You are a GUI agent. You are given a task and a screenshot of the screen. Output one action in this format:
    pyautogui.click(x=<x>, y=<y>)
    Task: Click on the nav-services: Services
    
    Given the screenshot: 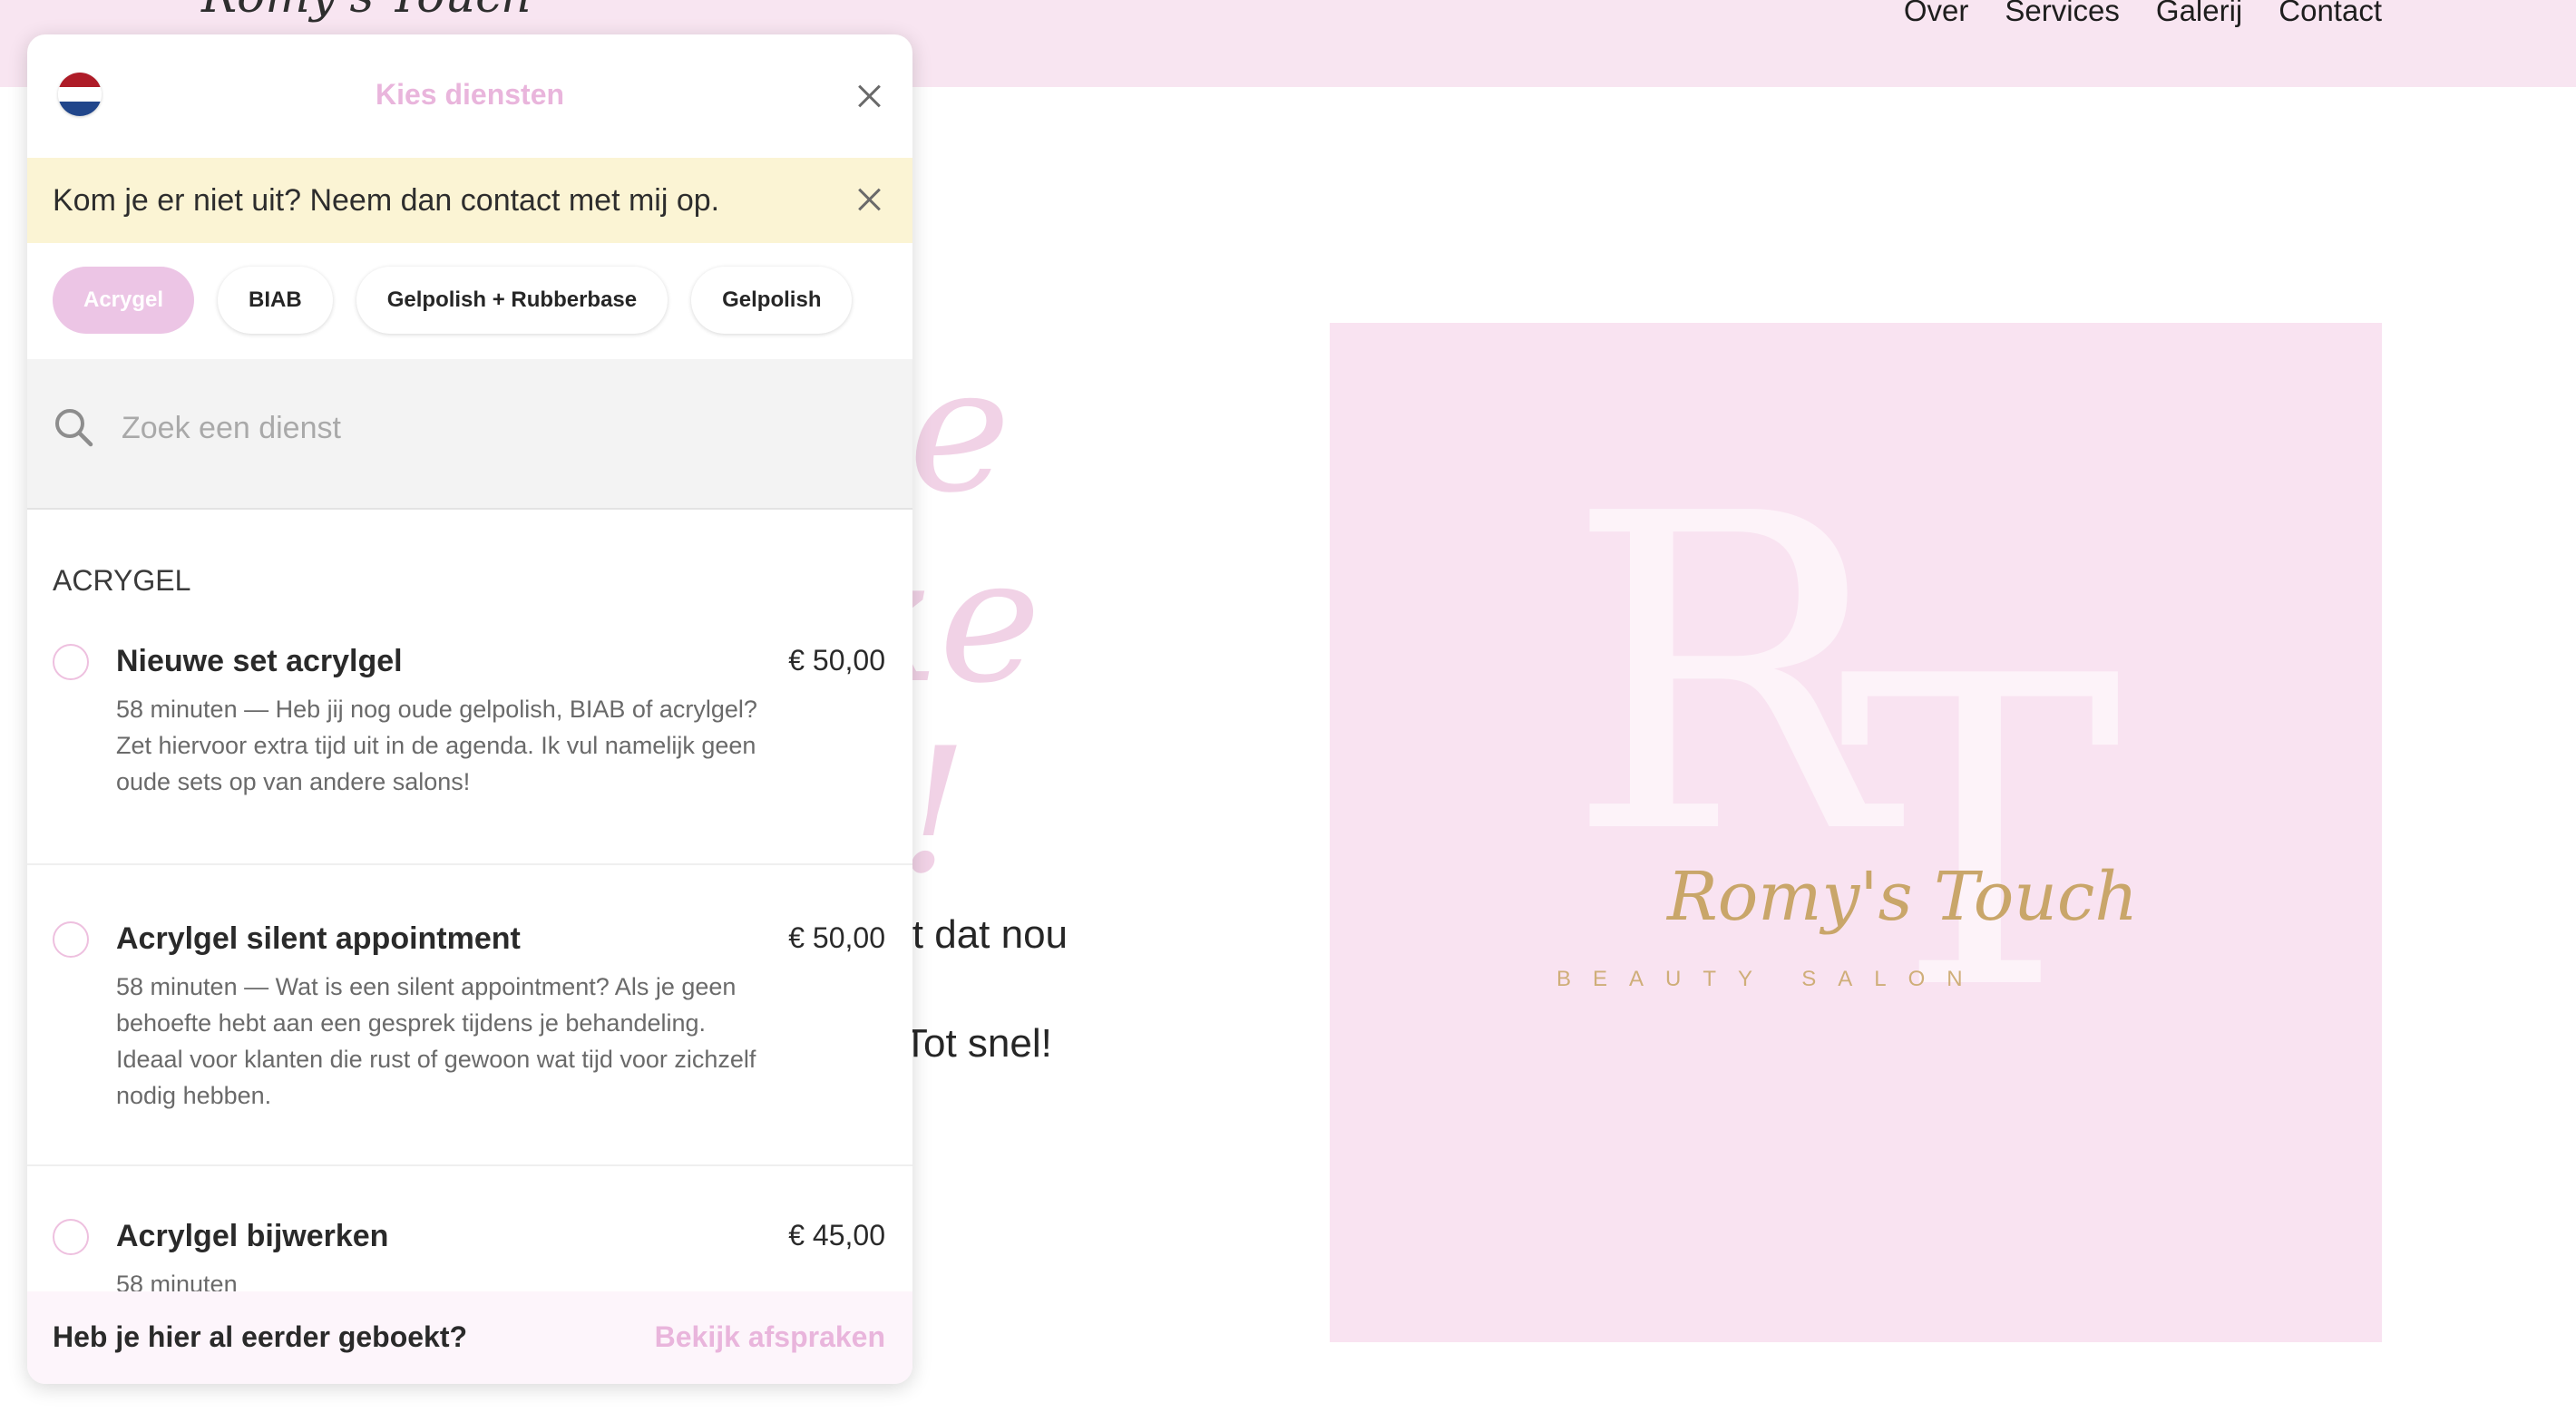 What is the action you would take?
    pyautogui.click(x=2062, y=13)
    